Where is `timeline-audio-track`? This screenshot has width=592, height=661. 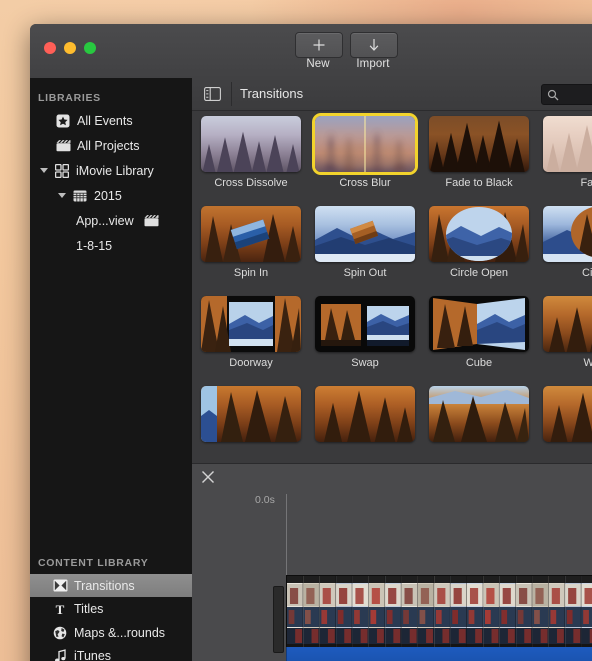
timeline-audio-track is located at coordinates (439, 654).